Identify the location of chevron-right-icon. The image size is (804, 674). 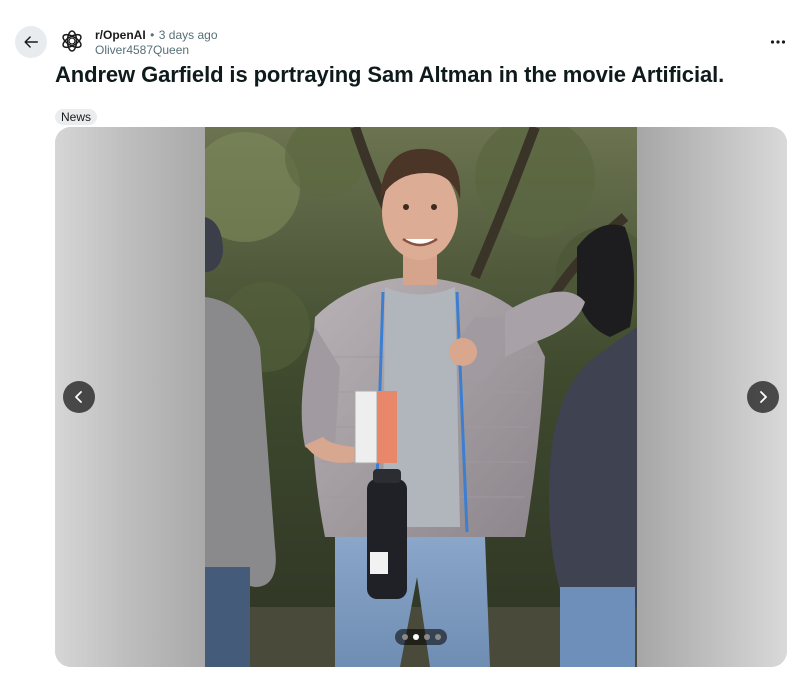
(763, 397).